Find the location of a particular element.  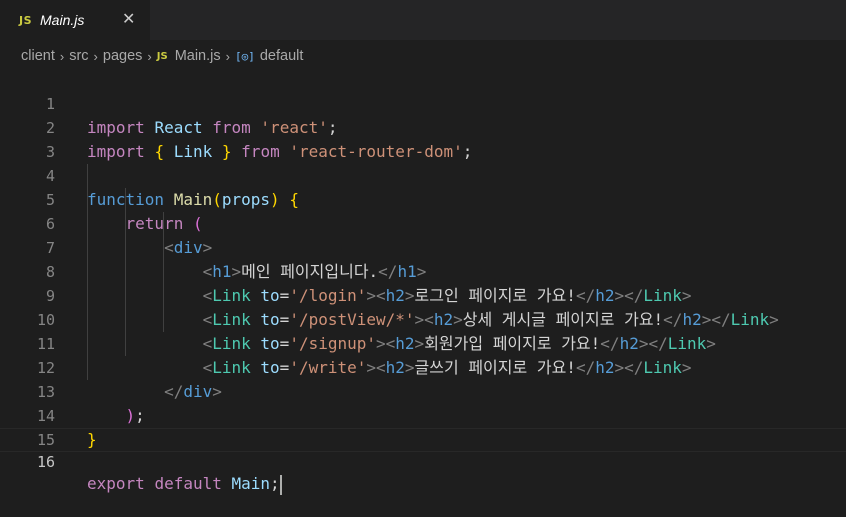

tab-title: Main.js is located at coordinates (62, 20).